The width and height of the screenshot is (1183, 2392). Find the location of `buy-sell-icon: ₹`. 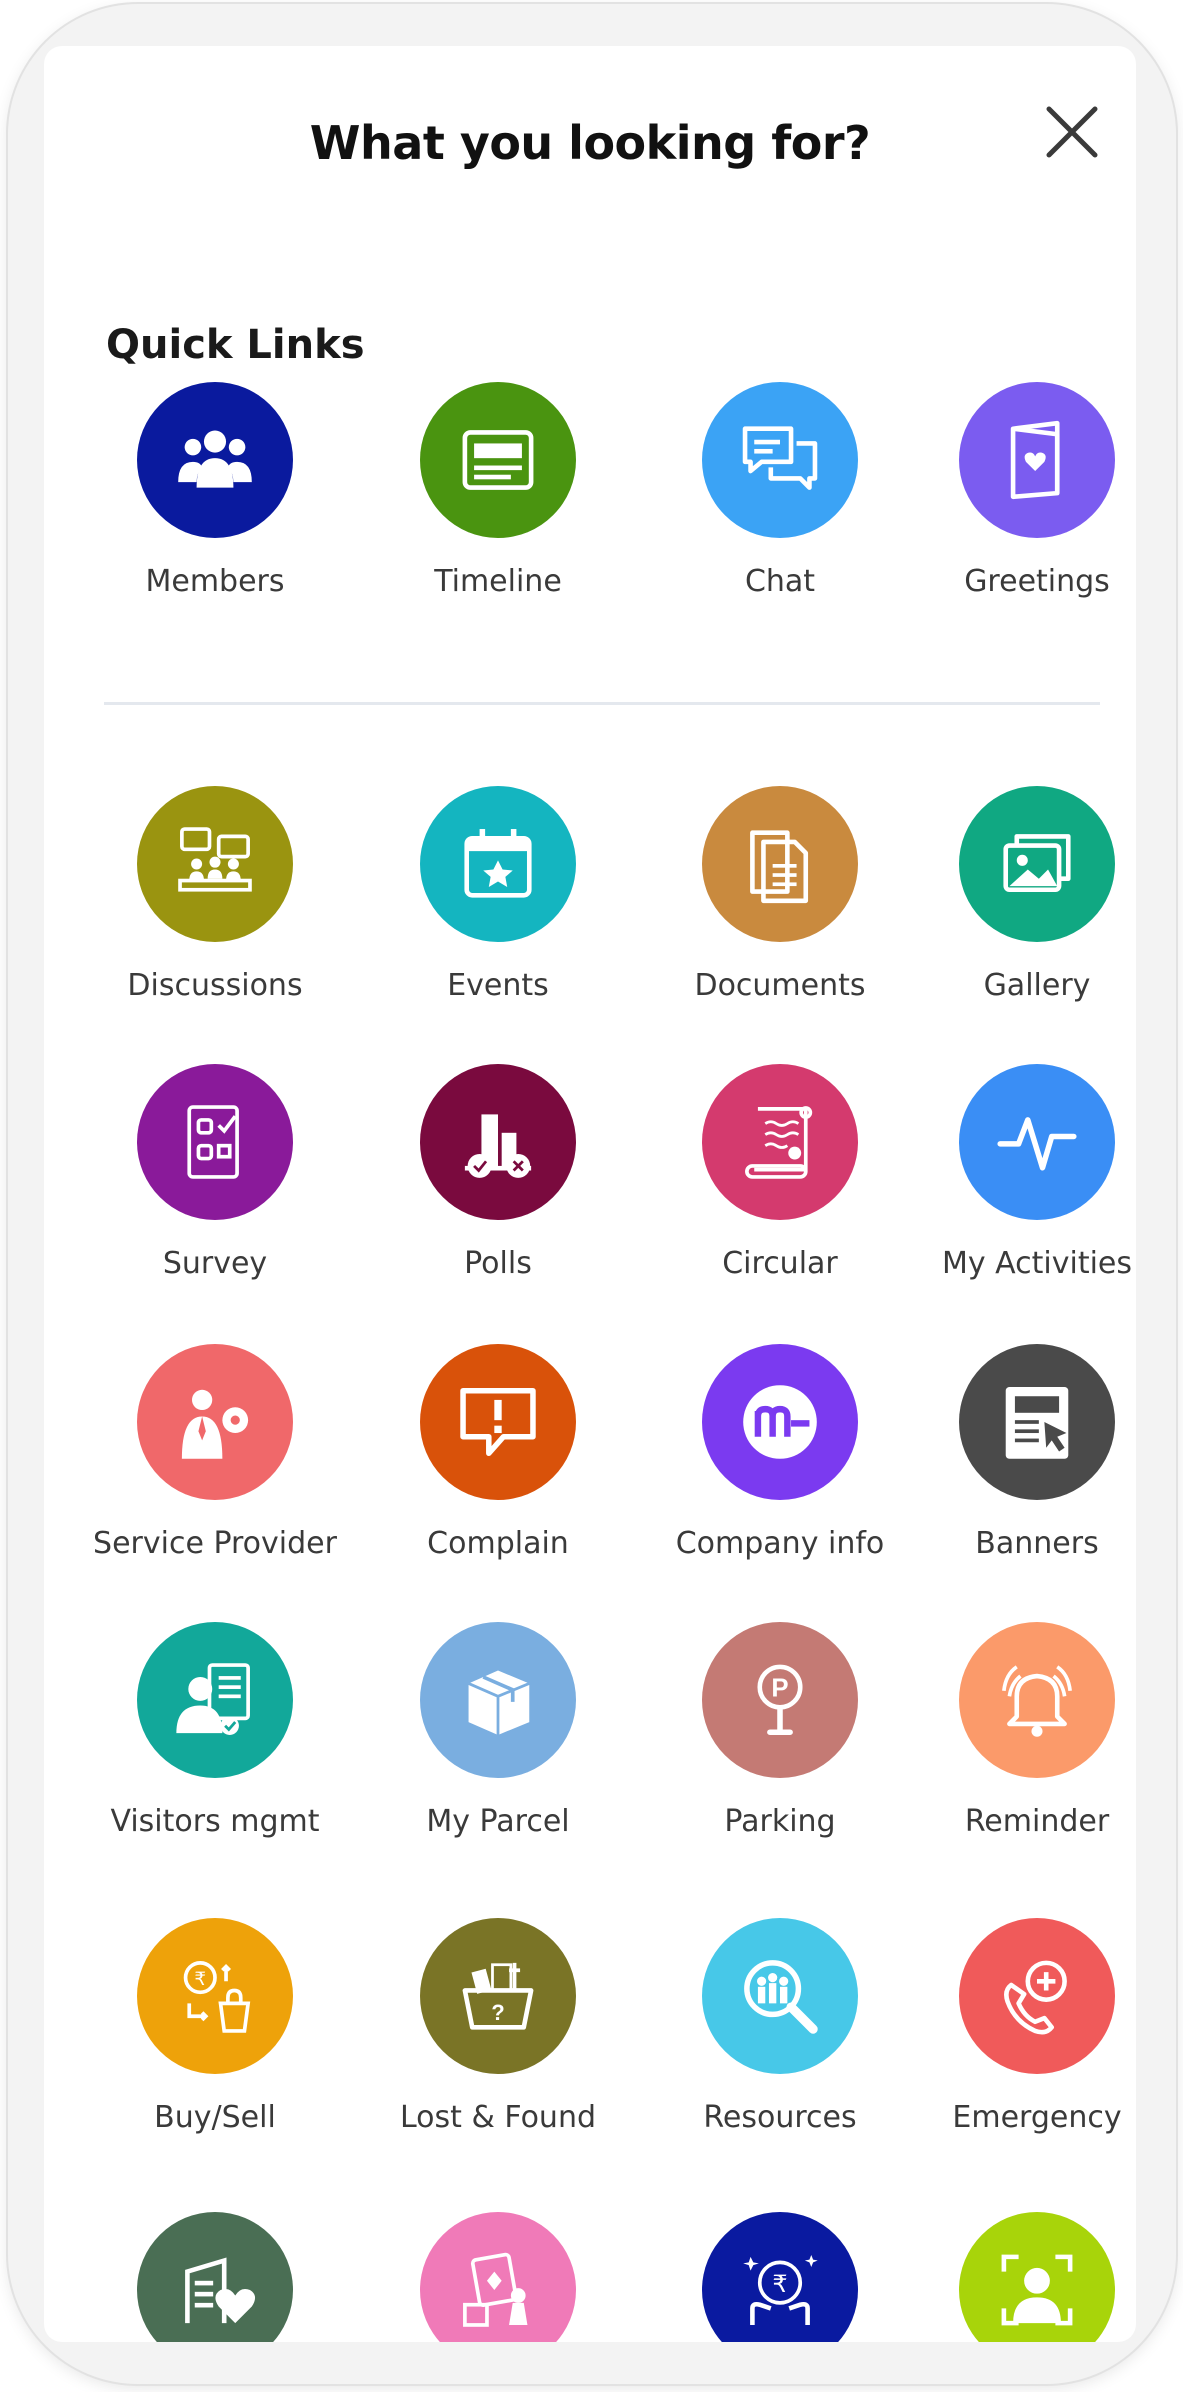

buy-sell-icon: ₹ is located at coordinates (217, 1997).